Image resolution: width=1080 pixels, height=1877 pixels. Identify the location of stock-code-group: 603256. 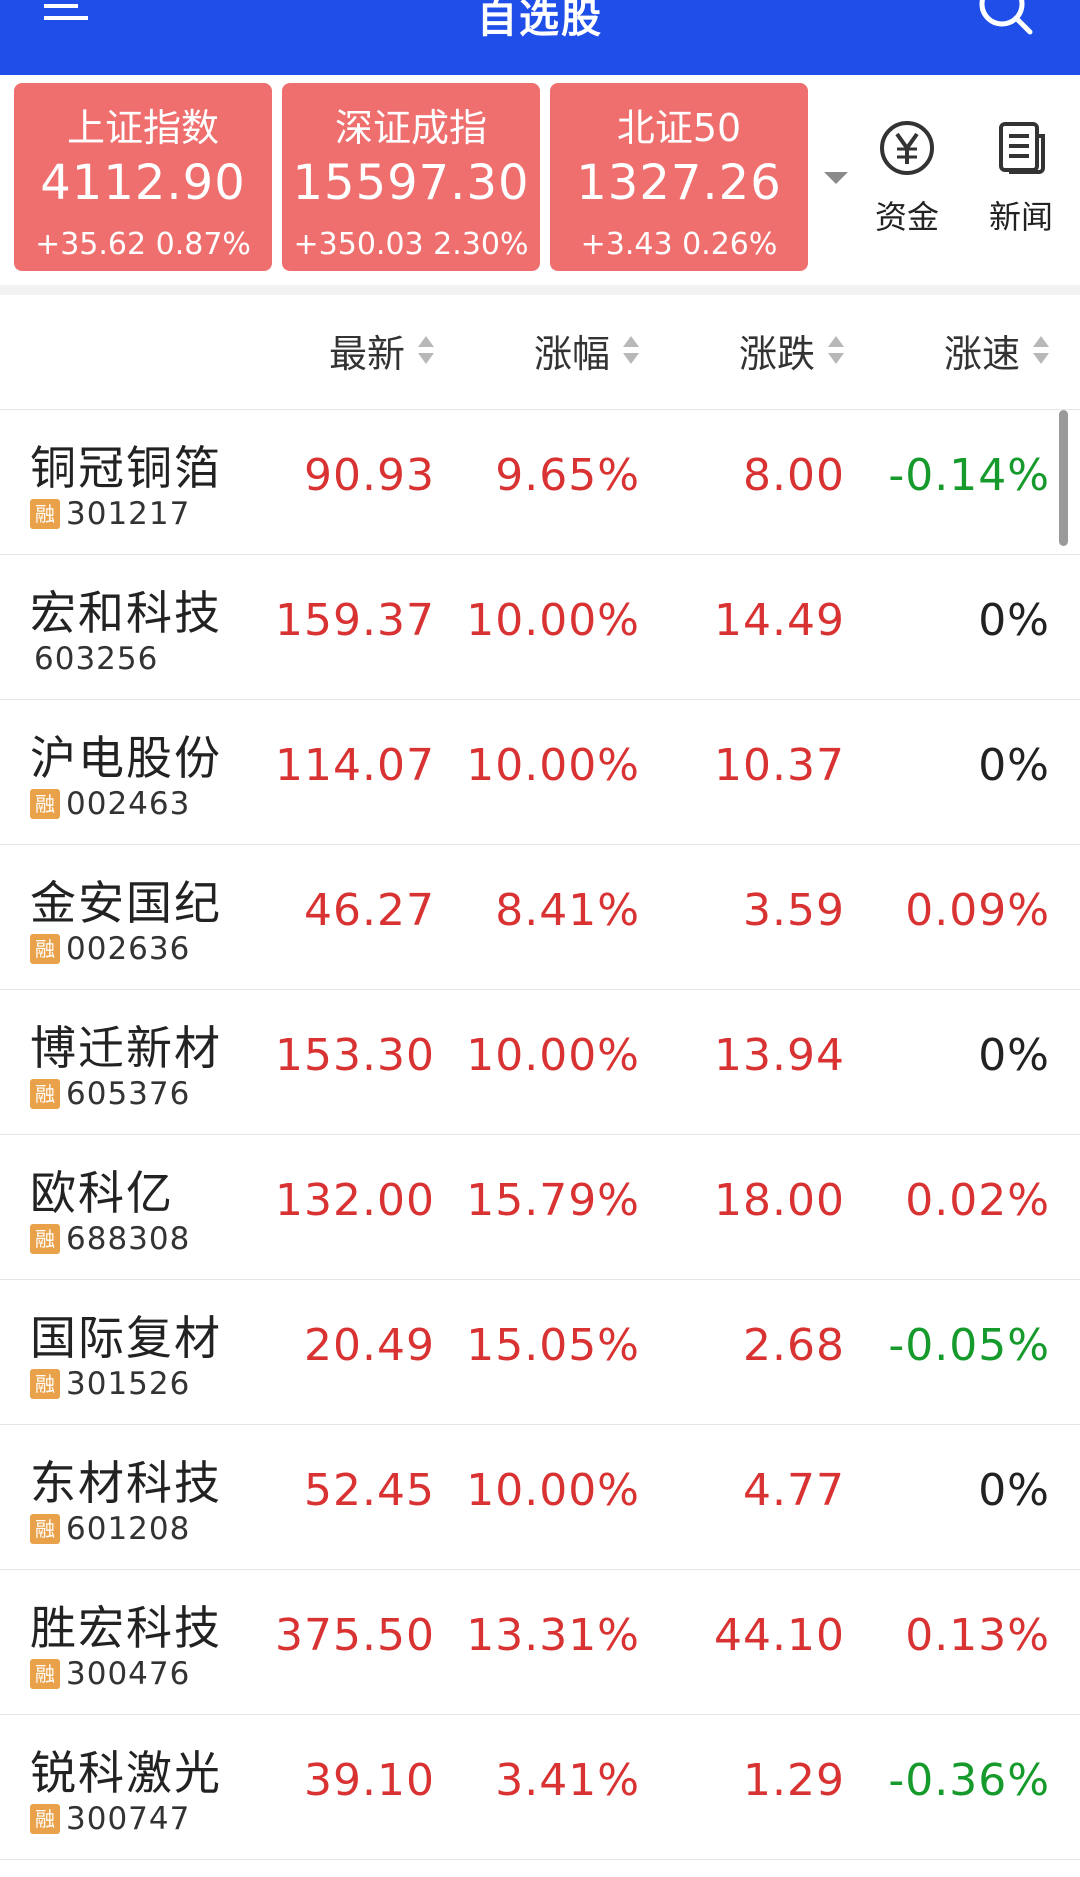
(94, 659).